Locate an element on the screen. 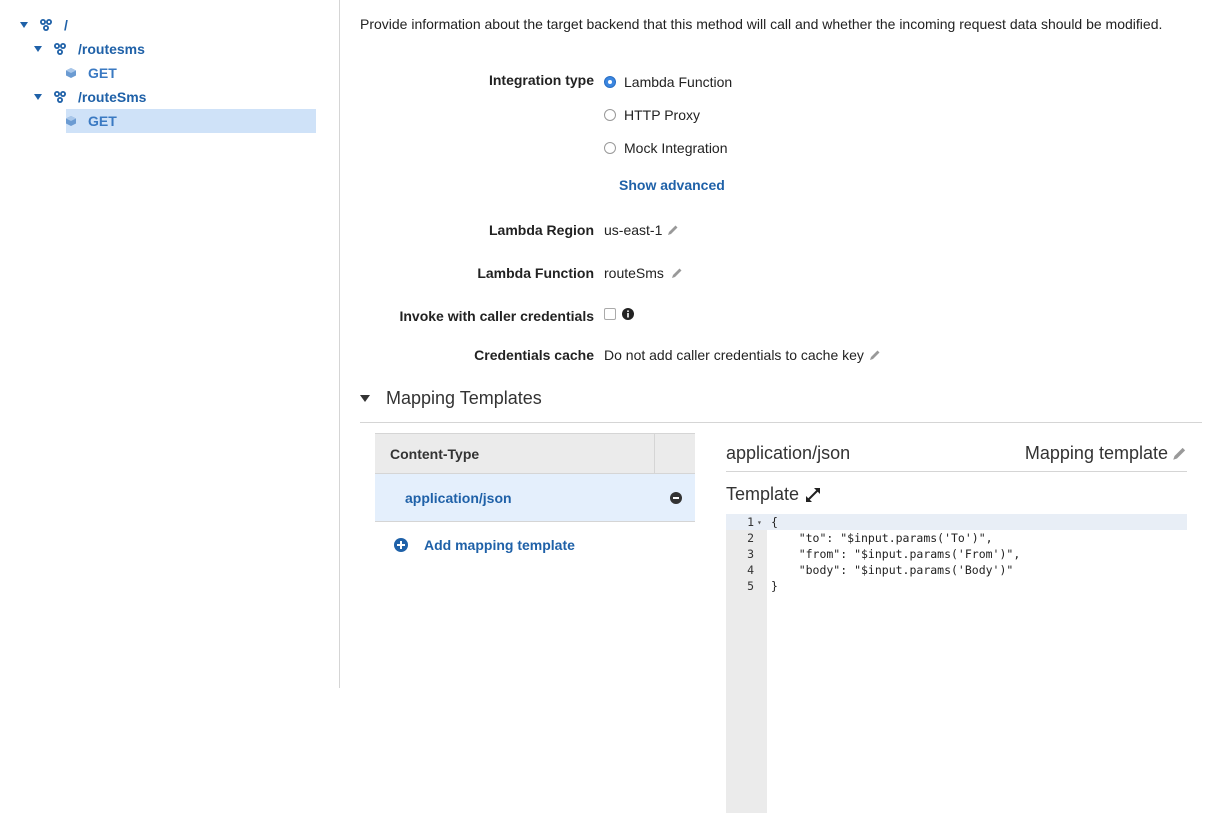 The image size is (1213, 833). line-number: 5 is located at coordinates (750, 586).